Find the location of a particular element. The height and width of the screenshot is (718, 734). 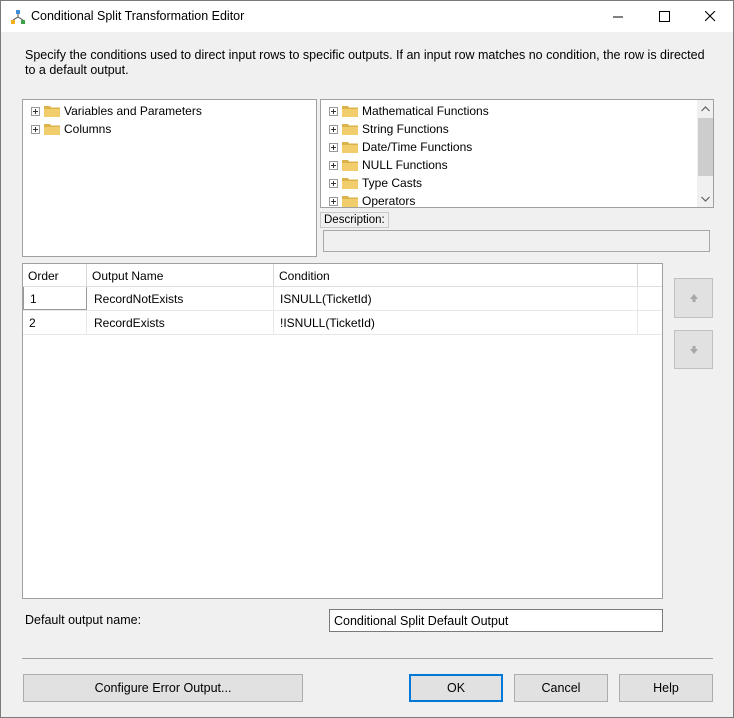

minimize-button is located at coordinates (618, 16).